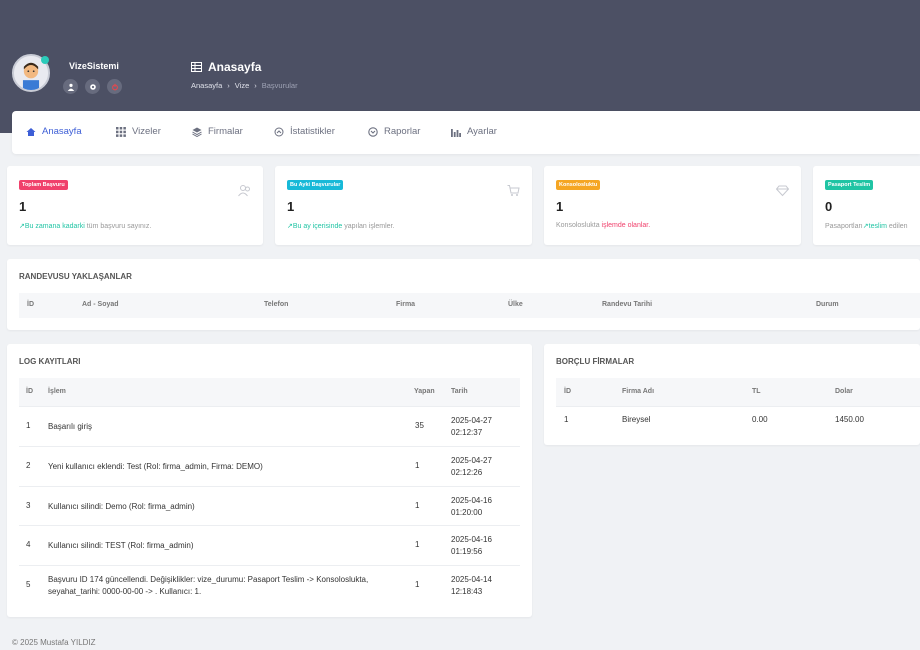  Describe the element at coordinates (756, 391) in the screenshot. I see `column-header: TL` at that location.